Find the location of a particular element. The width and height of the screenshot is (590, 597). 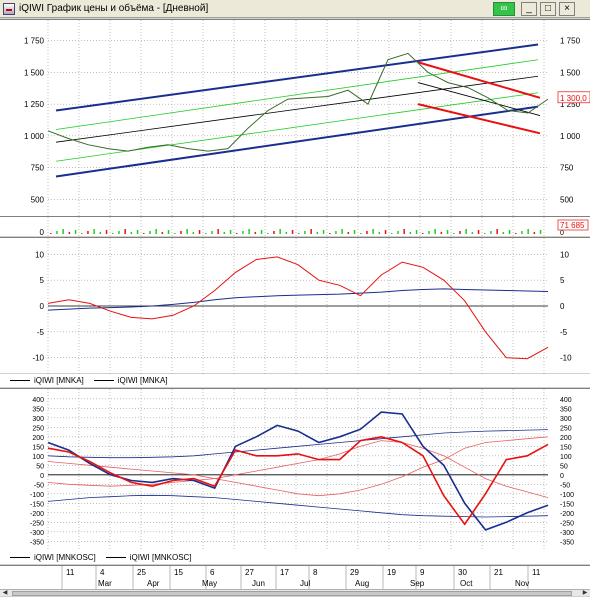

horizontal-scrollbar: ◀ ▶ is located at coordinates (295, 592).